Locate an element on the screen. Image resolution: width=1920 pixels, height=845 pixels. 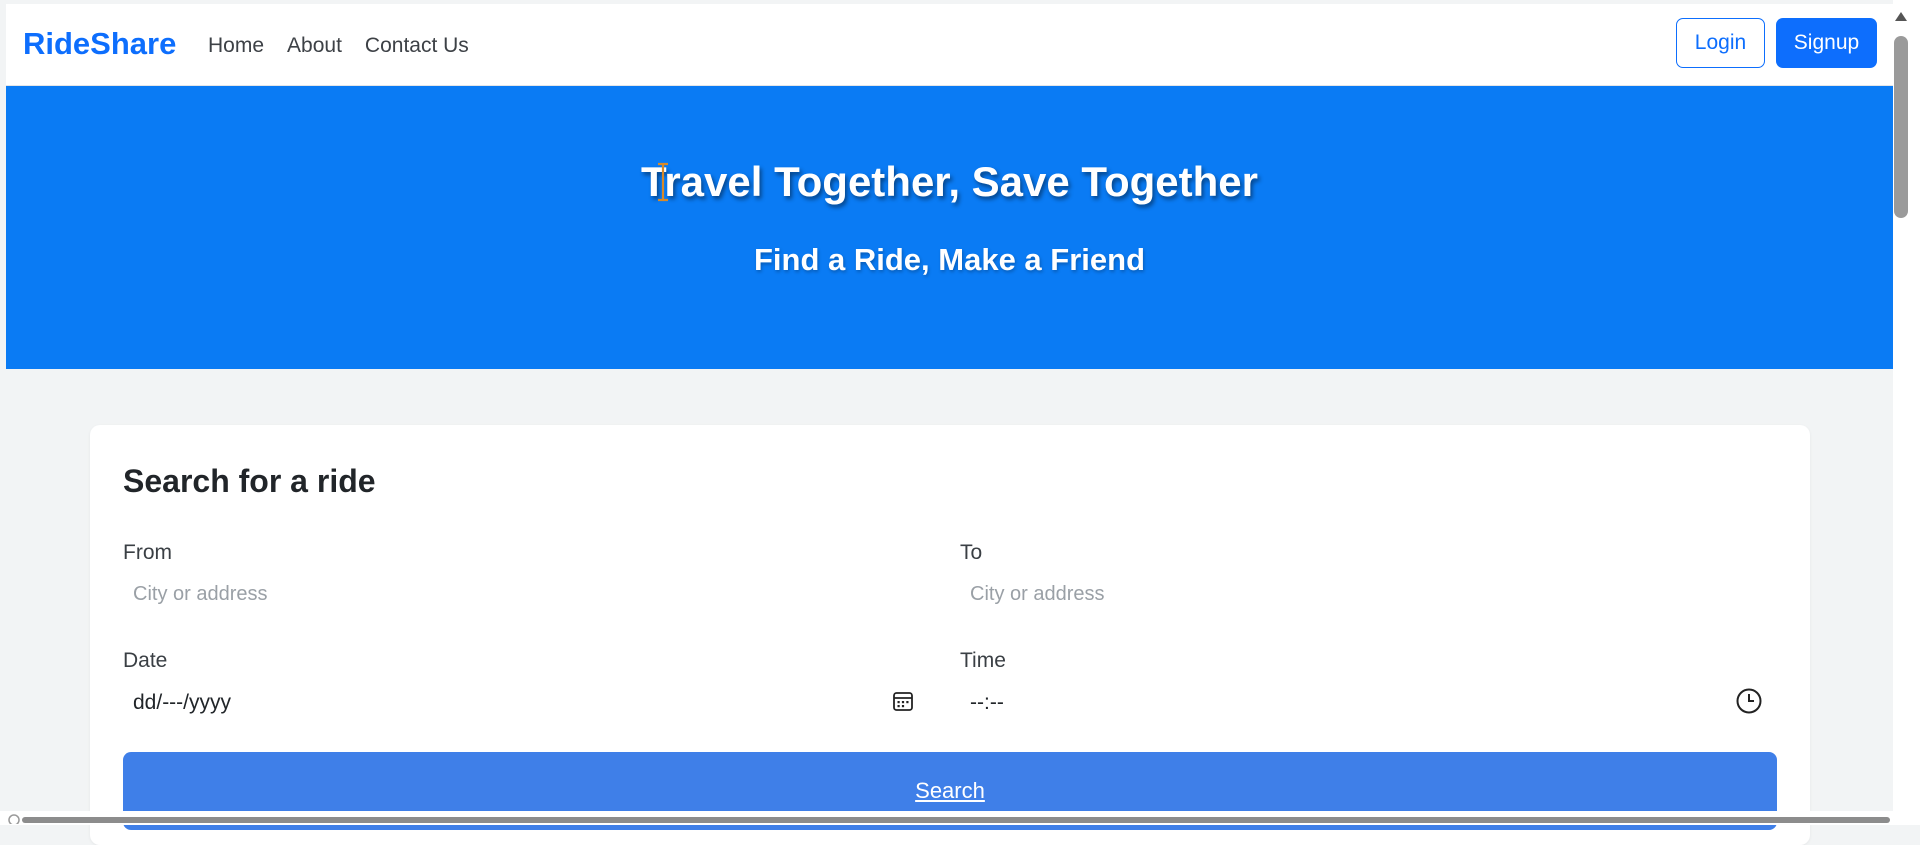
time-value: --:-- is located at coordinates (987, 702).